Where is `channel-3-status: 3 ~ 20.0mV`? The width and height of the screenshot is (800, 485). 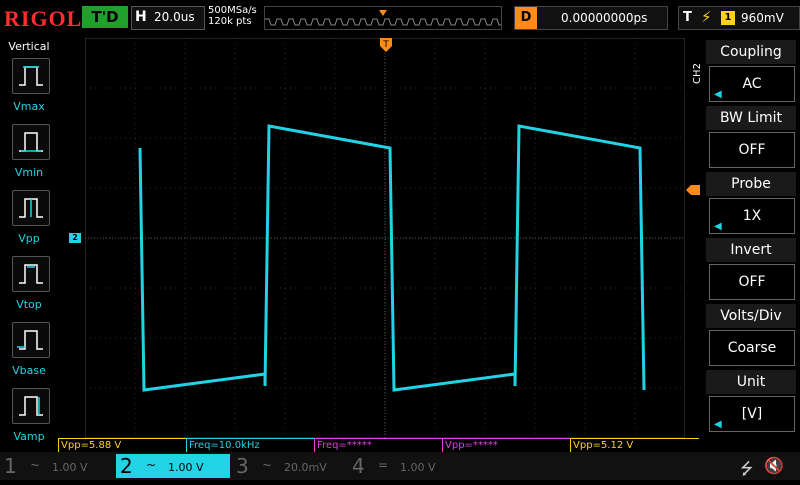
channel-3-status: 3 ~ 20.0mV is located at coordinates (289, 466).